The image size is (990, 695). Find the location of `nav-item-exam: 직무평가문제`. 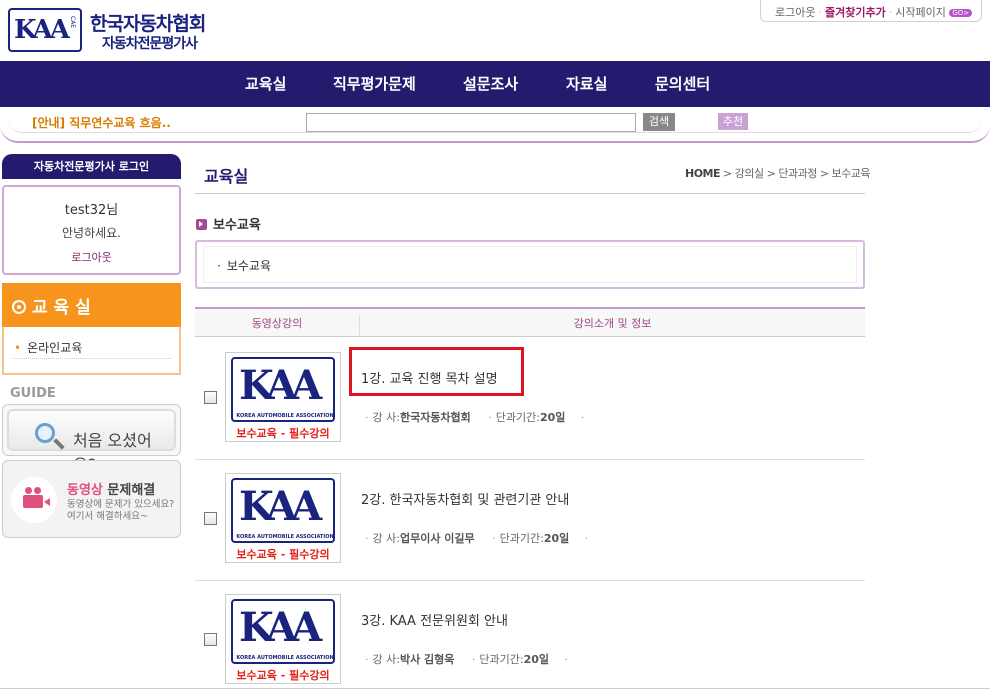

nav-item-exam: 직무평가문제 is located at coordinates (374, 83).